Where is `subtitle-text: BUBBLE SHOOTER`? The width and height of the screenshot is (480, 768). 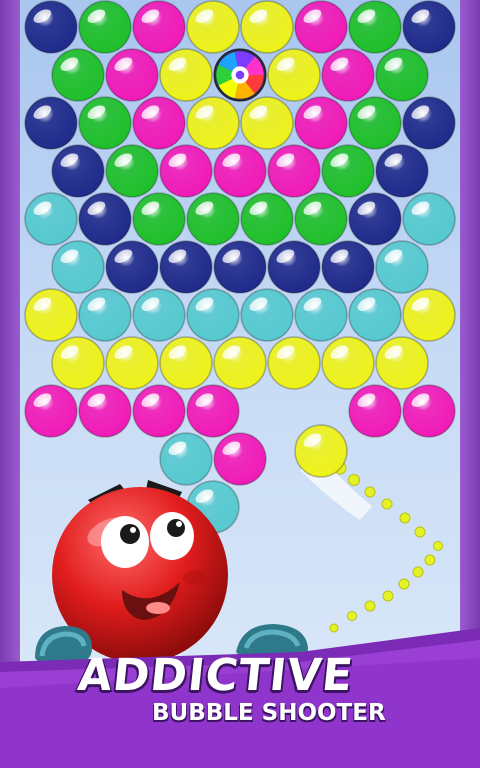
subtitle-text: BUBBLE SHOOTER is located at coordinates (269, 713).